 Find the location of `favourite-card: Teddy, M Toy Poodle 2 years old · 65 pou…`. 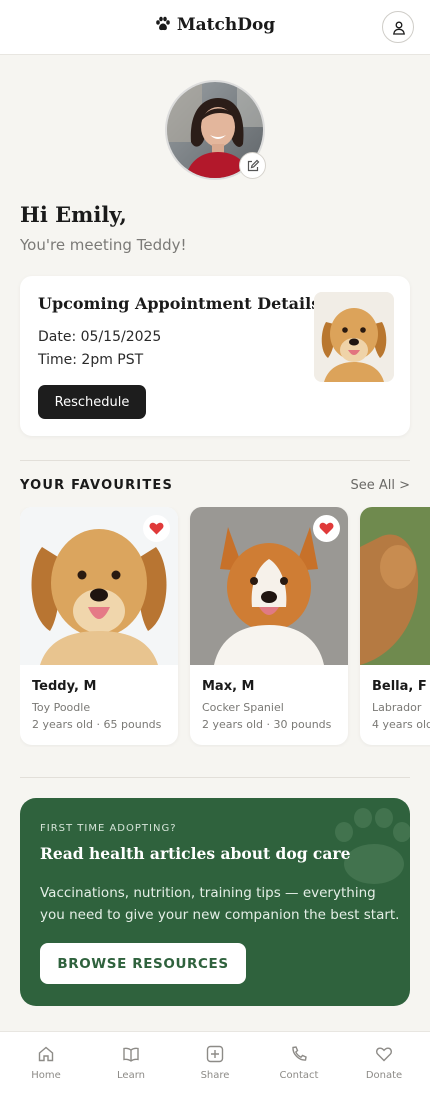

favourite-card: Teddy, M Toy Poodle 2 years old · 65 pou… is located at coordinates (99, 626).